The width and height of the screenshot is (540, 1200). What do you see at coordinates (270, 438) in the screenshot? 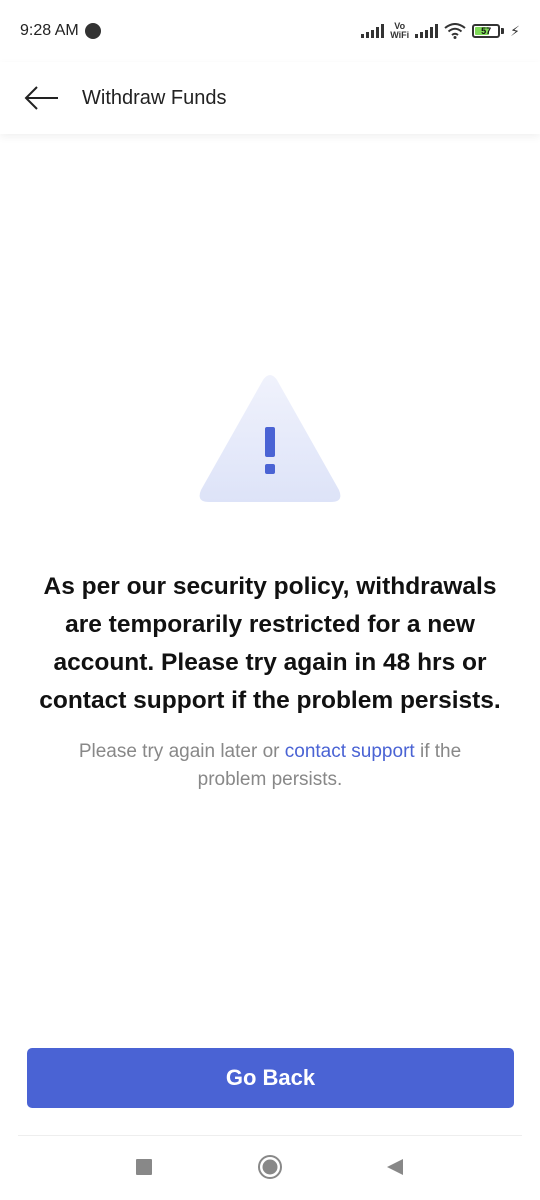
I see `warning-triangle-icon` at bounding box center [270, 438].